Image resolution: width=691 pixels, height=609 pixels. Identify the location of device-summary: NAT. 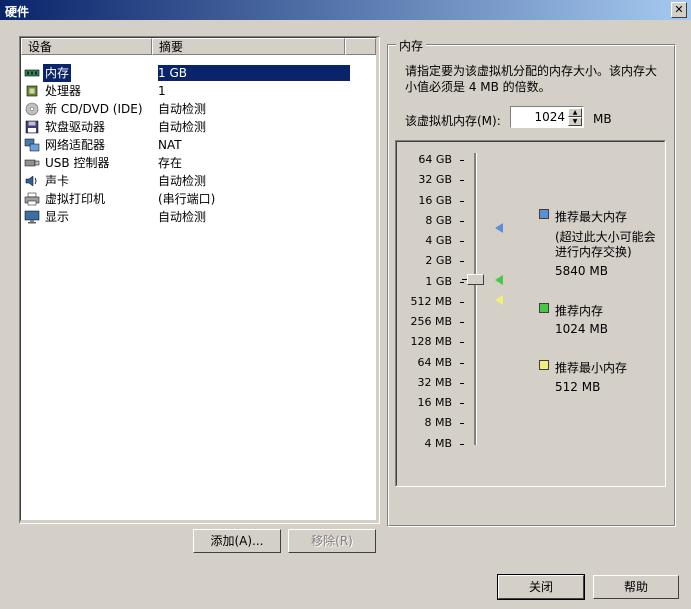
(170, 145).